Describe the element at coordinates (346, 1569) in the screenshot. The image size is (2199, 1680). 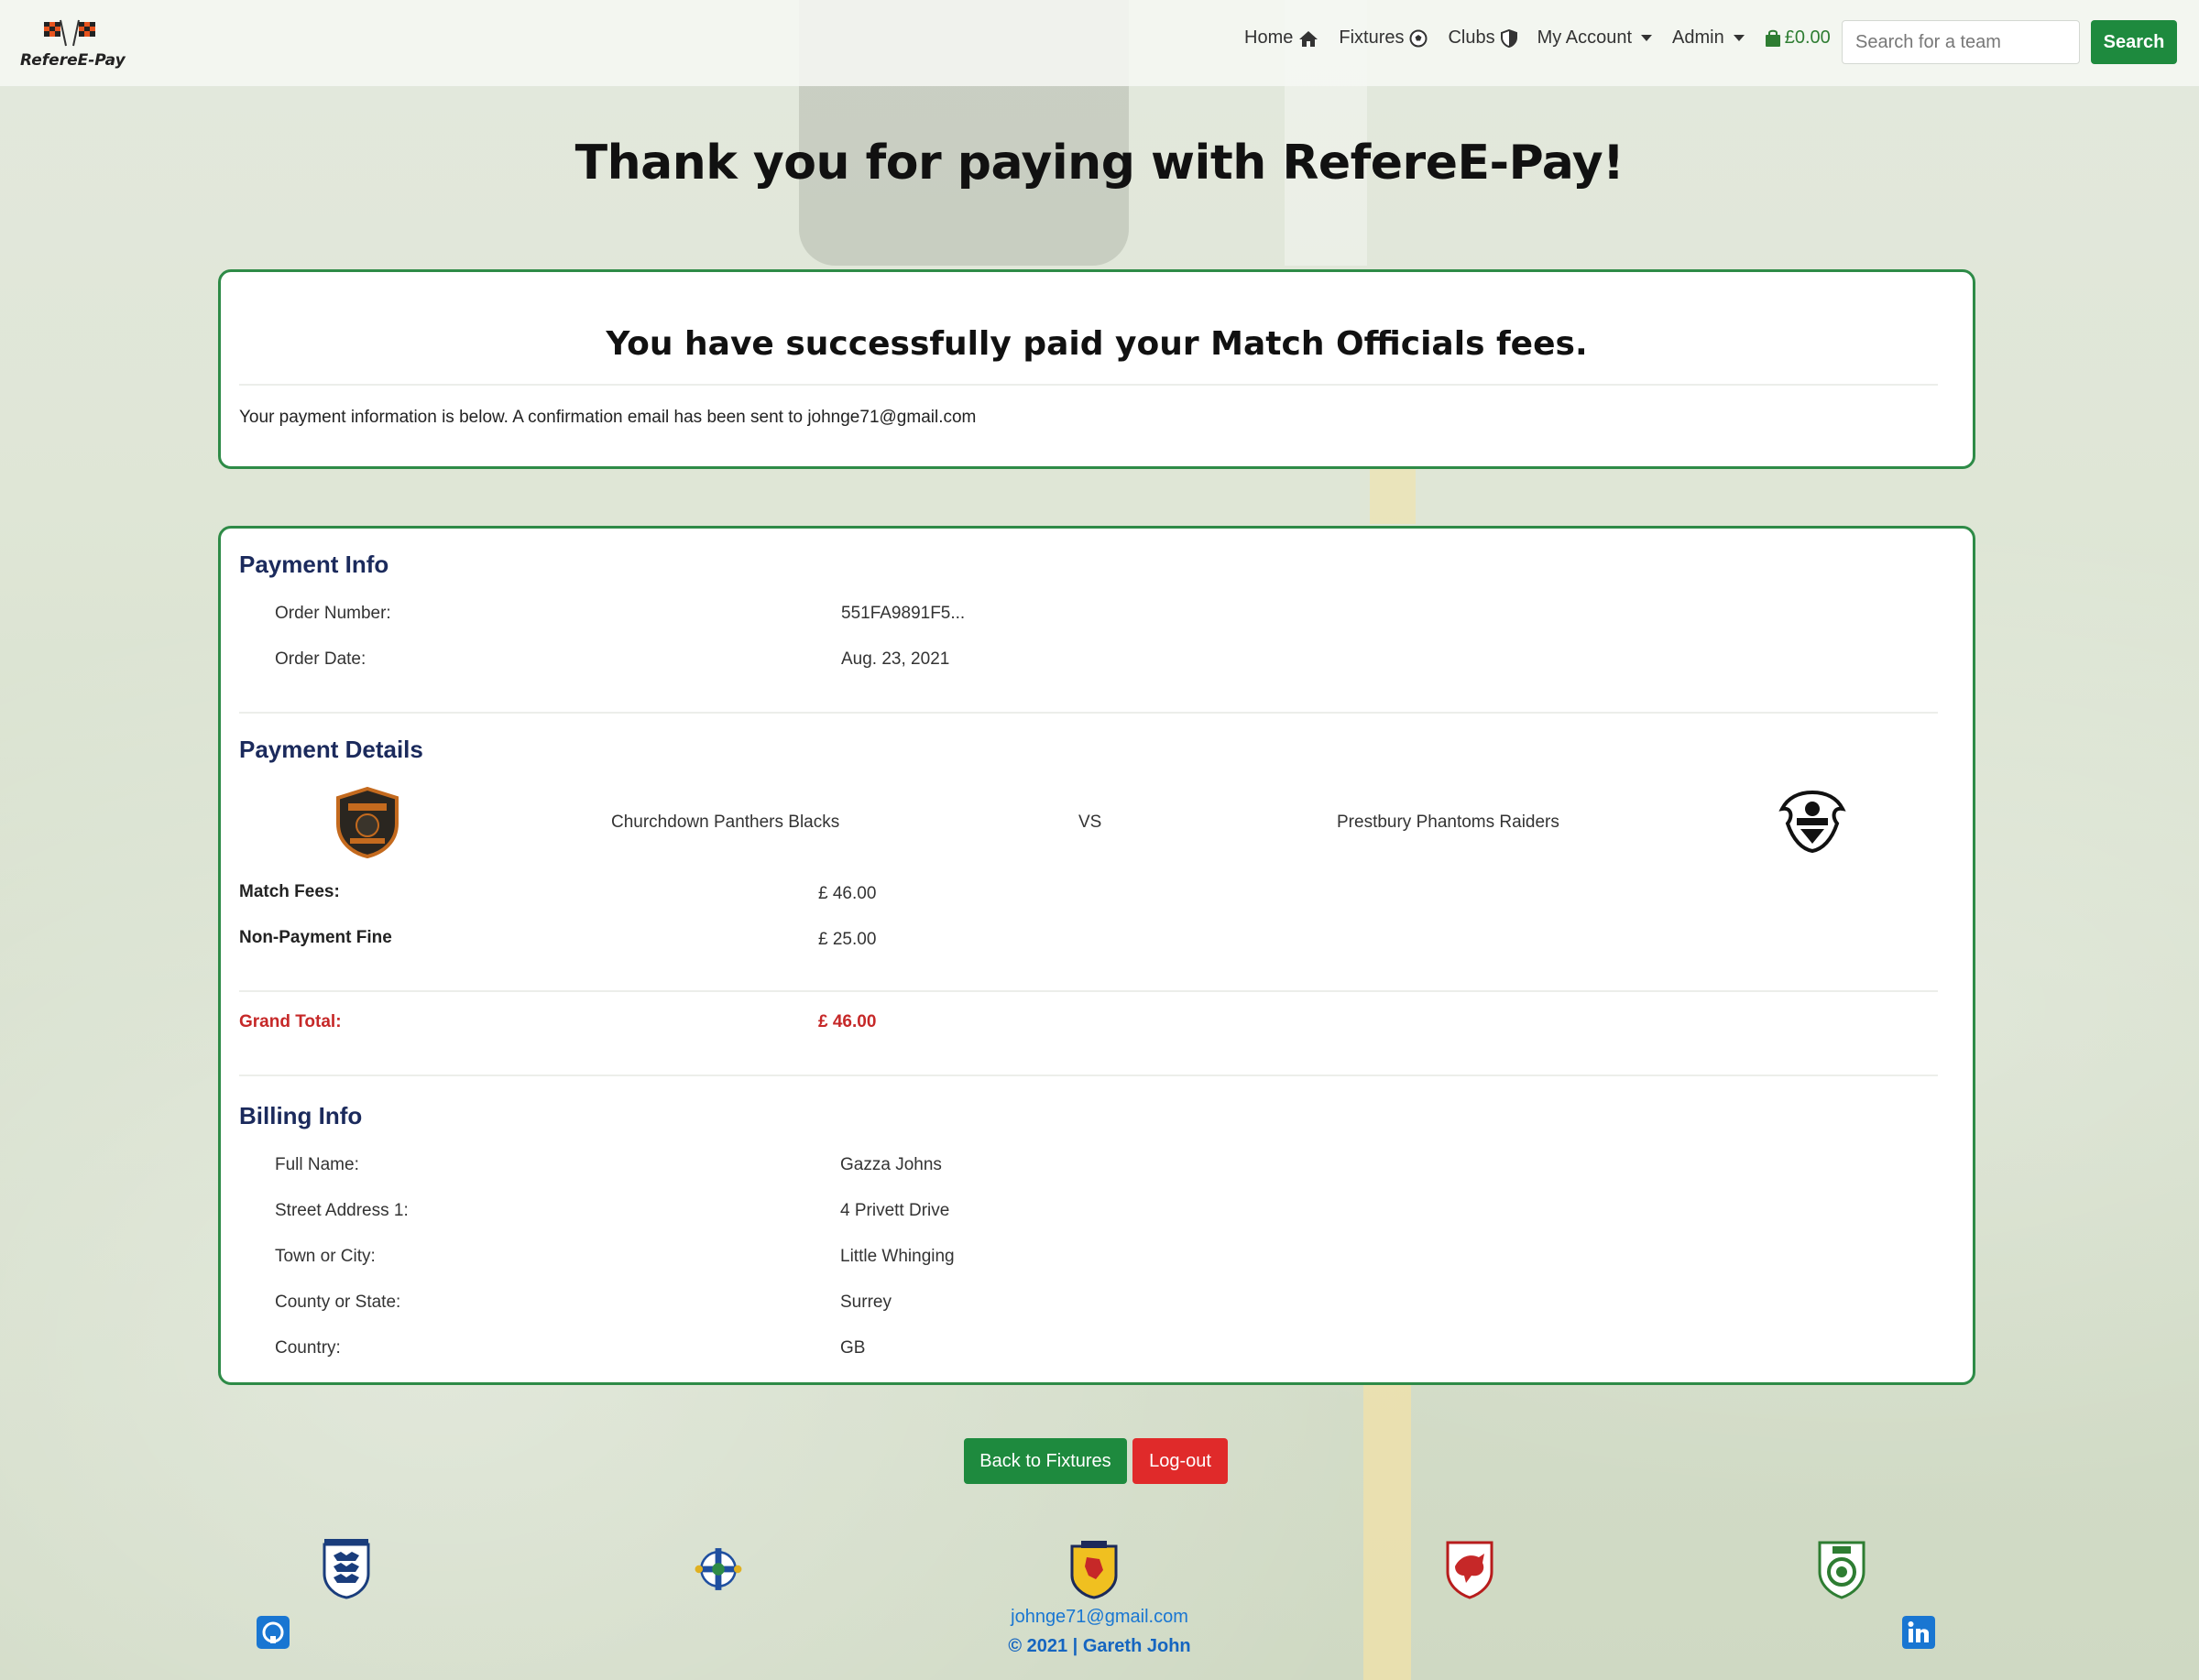
I see `england-fa-badge-icon` at that location.